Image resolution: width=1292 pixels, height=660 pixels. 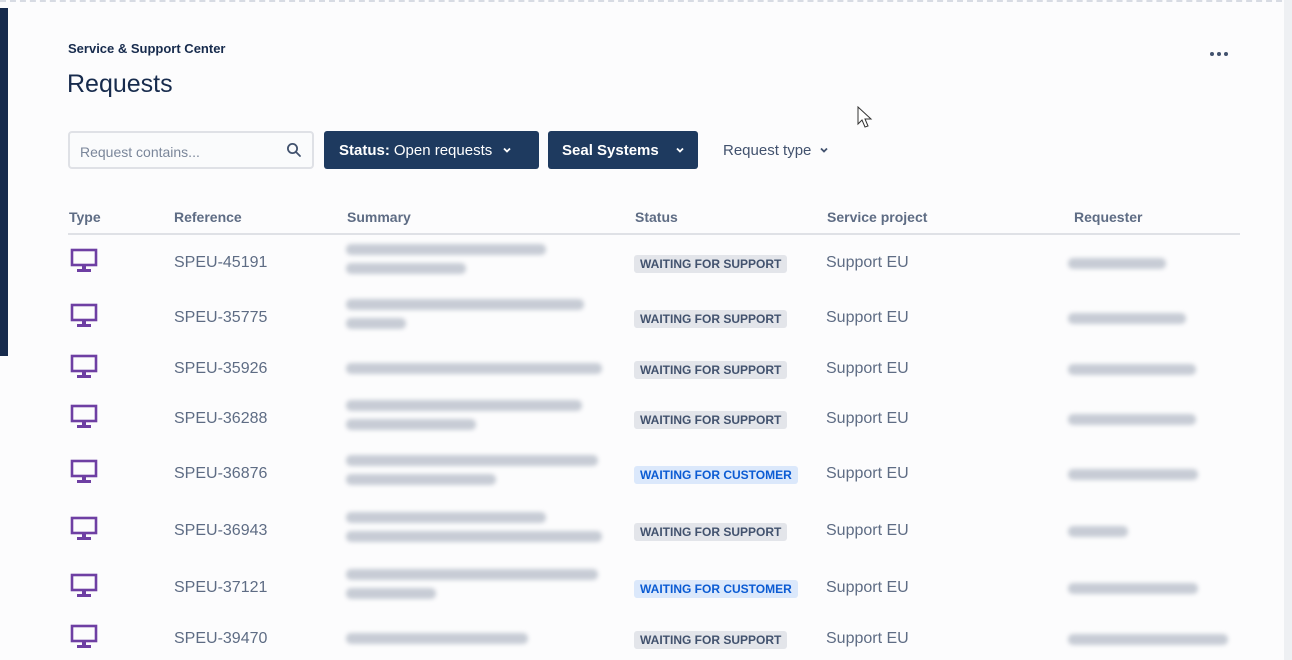 I want to click on table-row: SPEU-45191 WAITING FOR SUPPORT Support EU, so click(x=654, y=269).